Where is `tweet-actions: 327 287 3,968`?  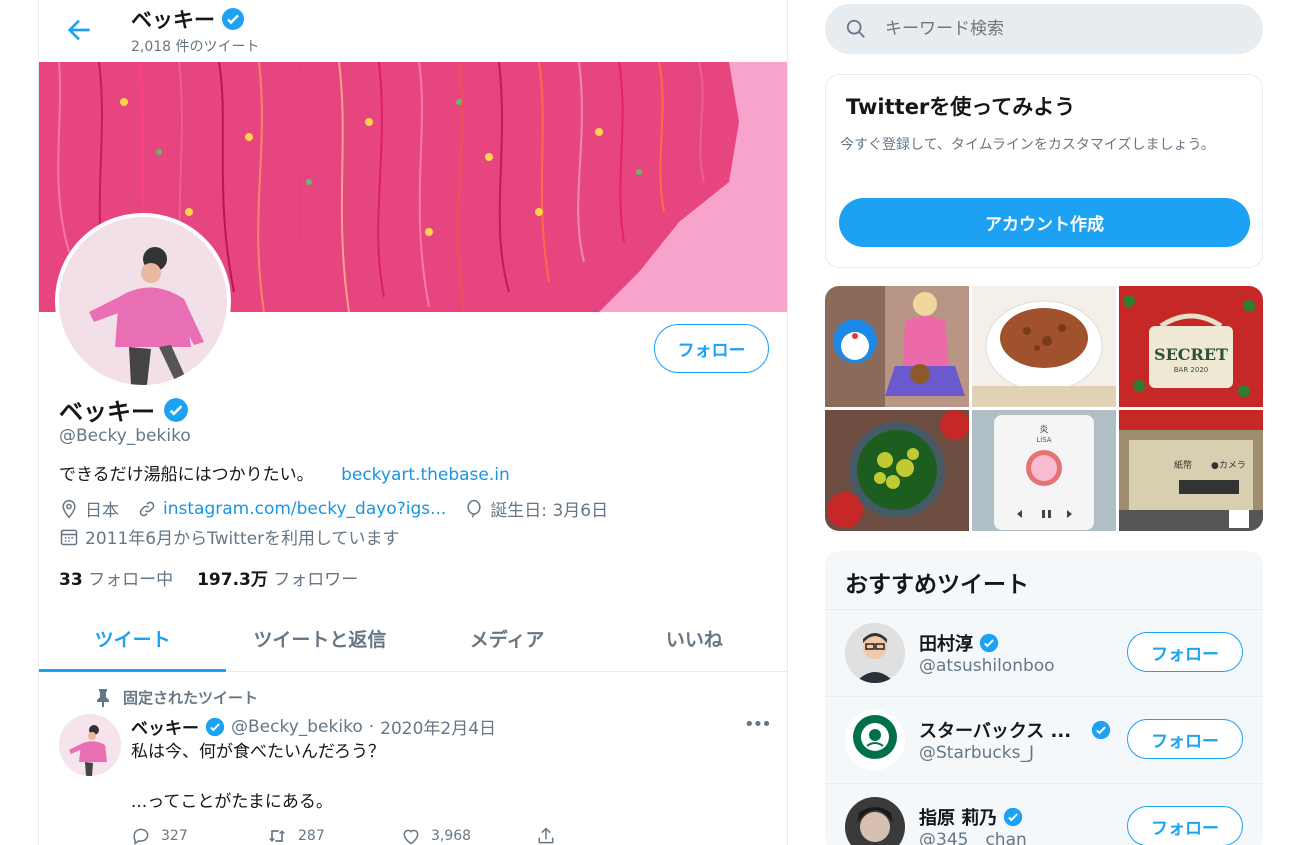 tweet-actions: 327 287 3,968 is located at coordinates (401, 835).